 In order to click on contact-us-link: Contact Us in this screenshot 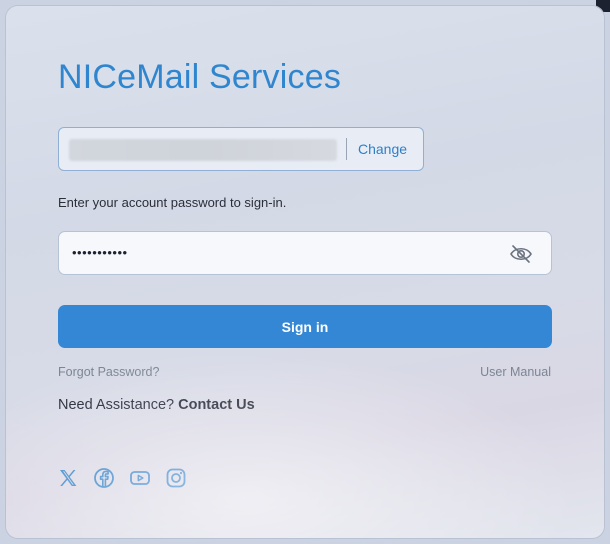, I will do `click(216, 405)`.